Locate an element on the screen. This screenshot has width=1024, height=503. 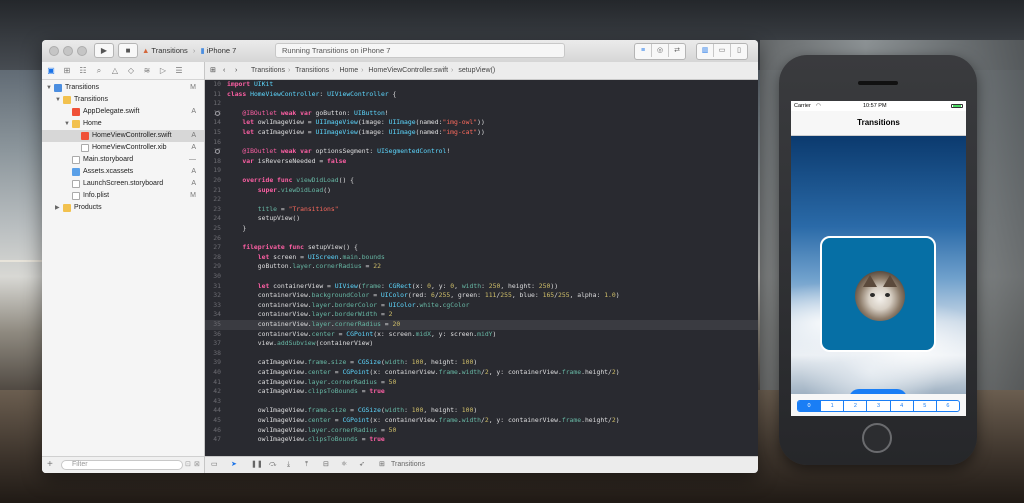
search-icon: ⌕ is located at coordinates (99, 71).